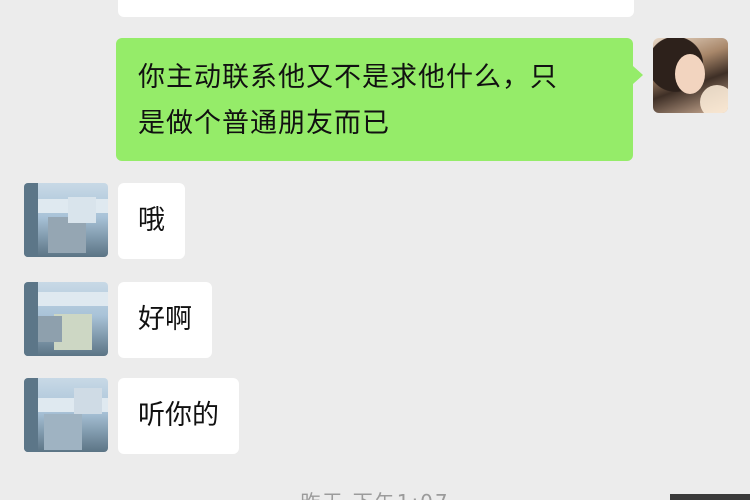  I want to click on watermark-mark, so click(710, 497).